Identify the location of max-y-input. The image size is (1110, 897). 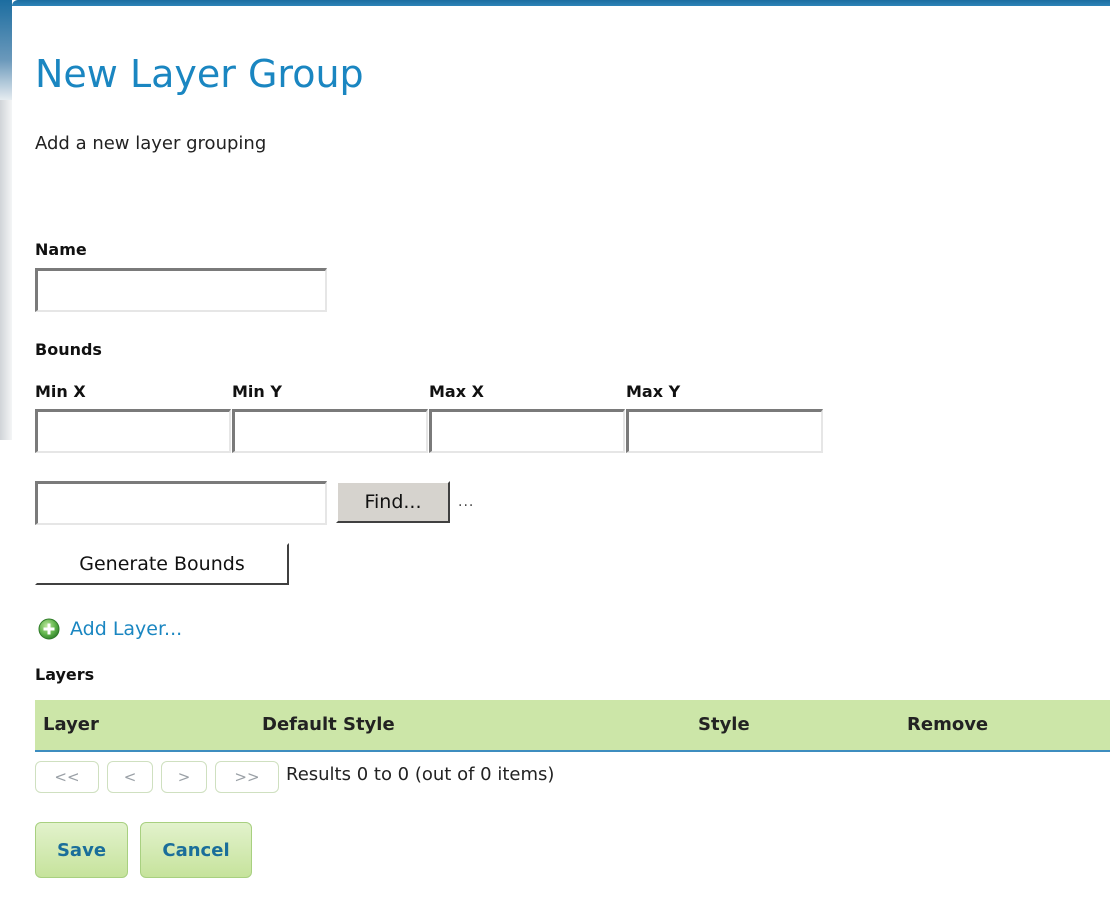
(724, 431).